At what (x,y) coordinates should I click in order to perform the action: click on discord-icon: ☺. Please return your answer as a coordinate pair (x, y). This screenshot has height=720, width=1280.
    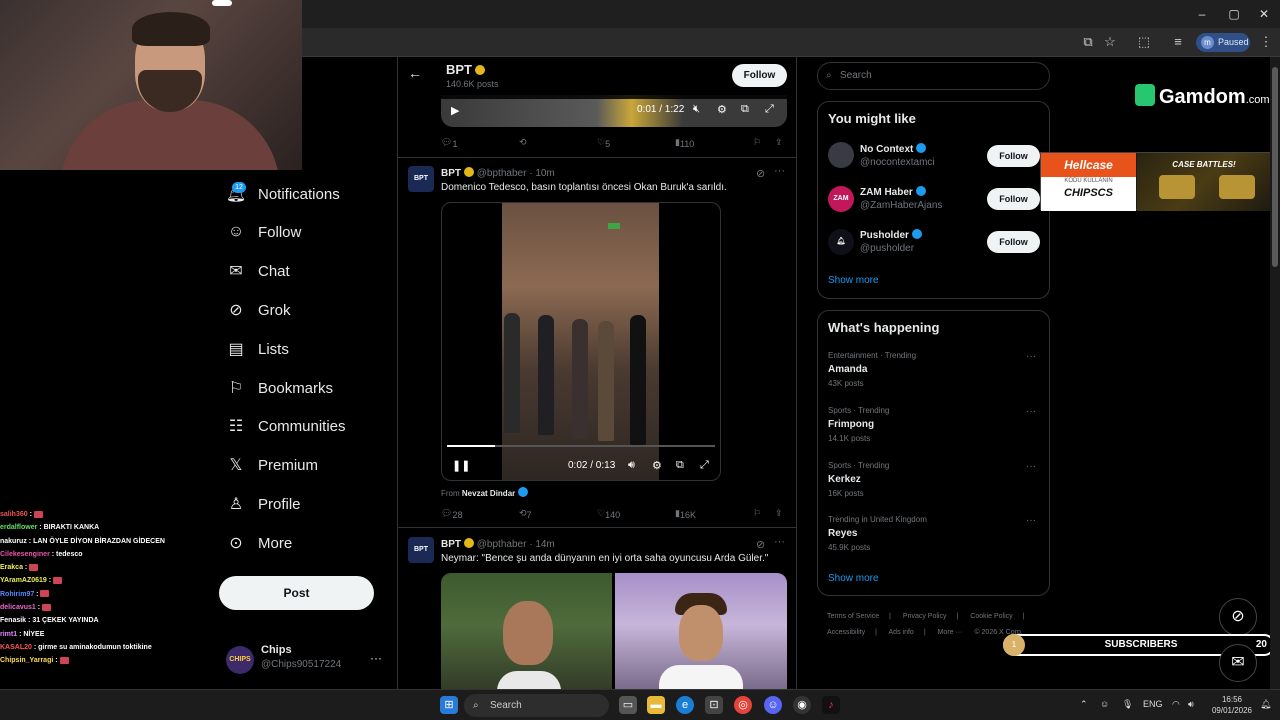
    Looking at the image, I should click on (773, 705).